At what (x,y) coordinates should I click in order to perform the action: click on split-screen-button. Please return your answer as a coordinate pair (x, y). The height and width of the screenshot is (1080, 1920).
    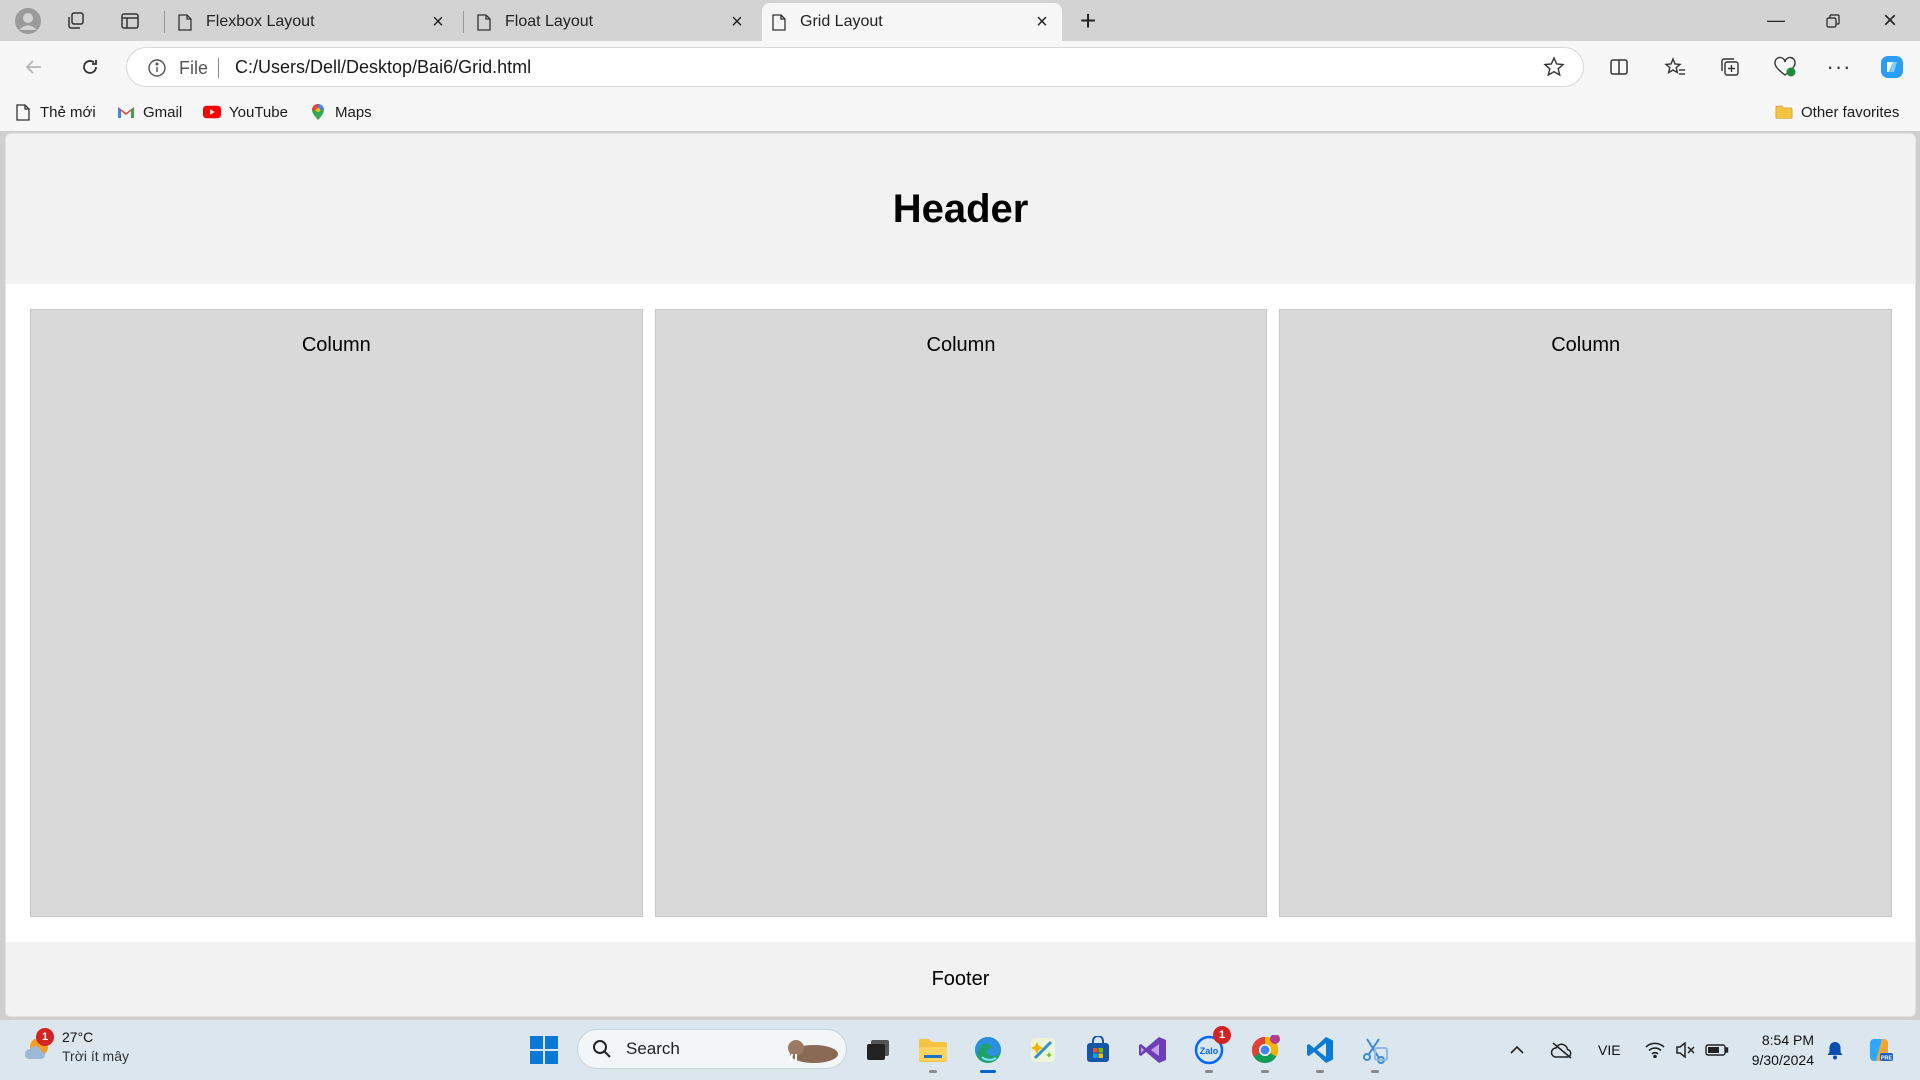
    Looking at the image, I should click on (1619, 67).